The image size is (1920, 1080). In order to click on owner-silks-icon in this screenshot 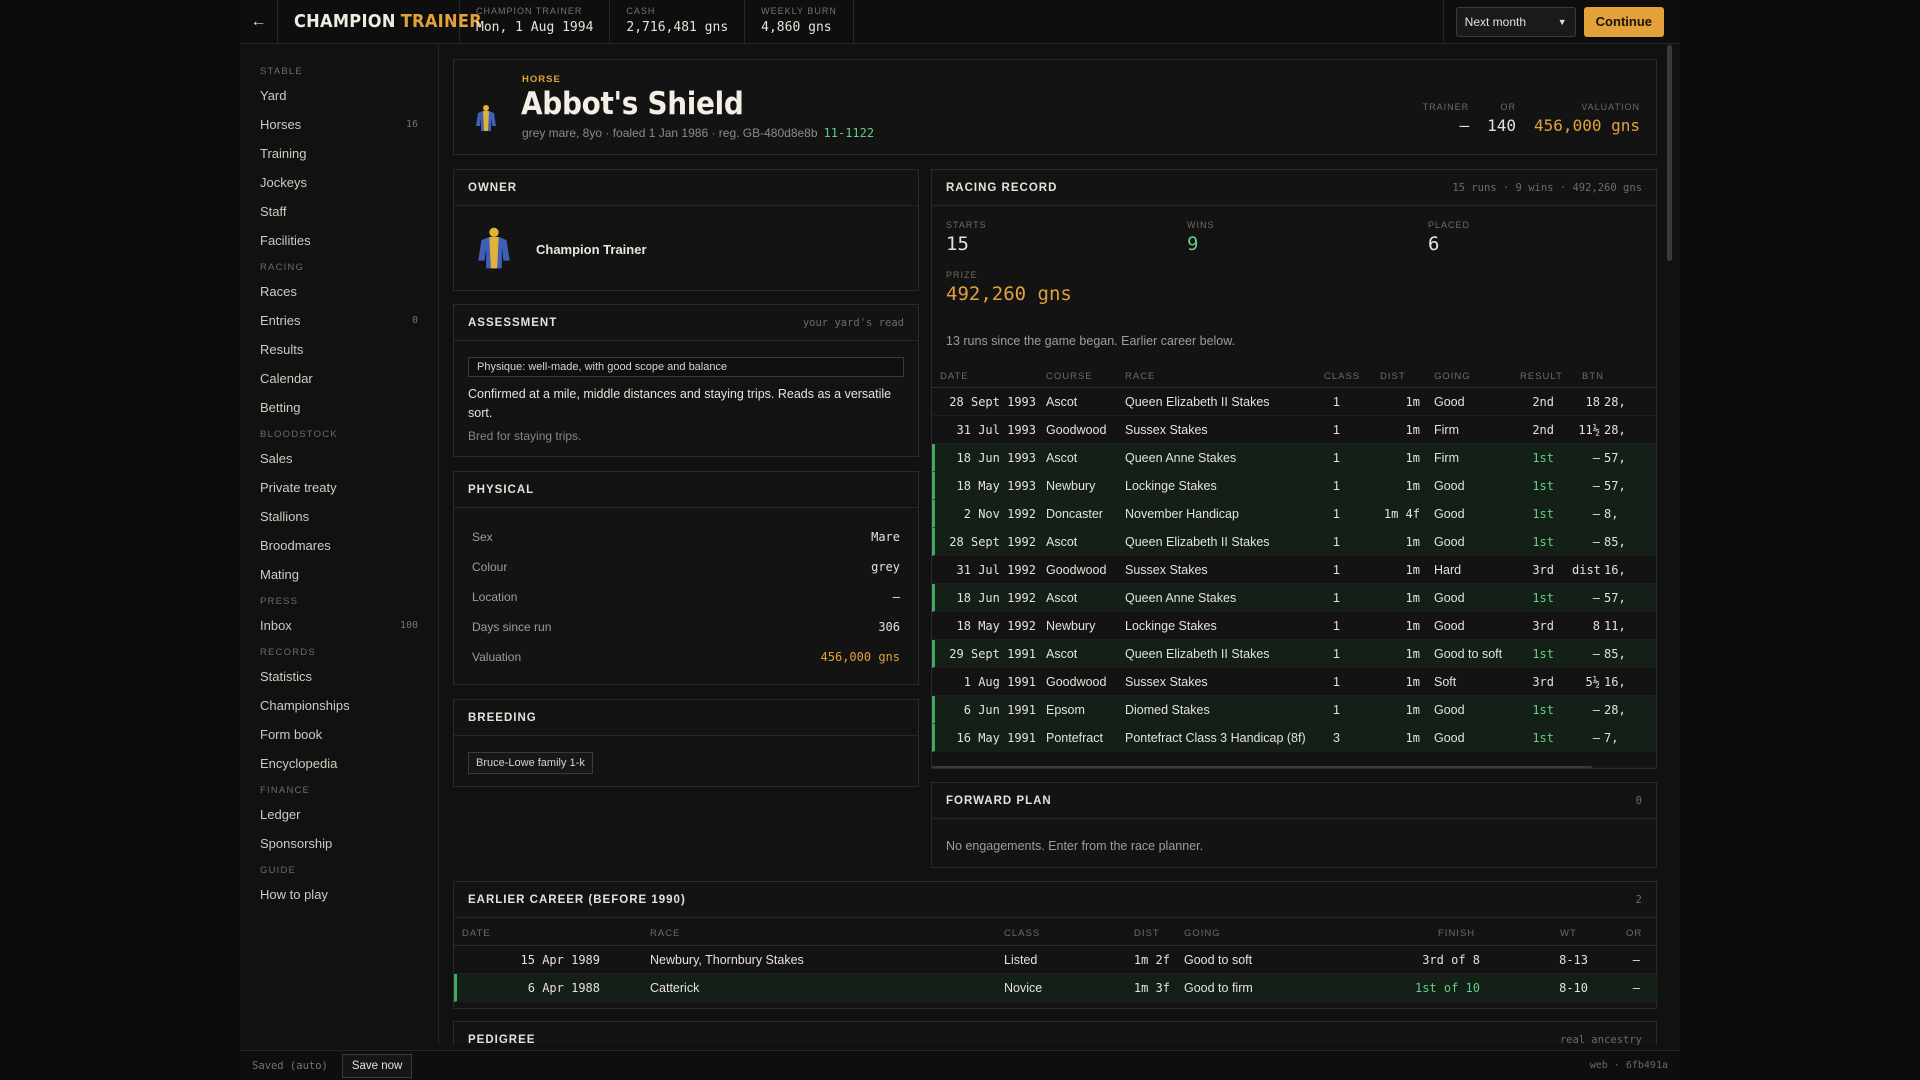, I will do `click(494, 248)`.